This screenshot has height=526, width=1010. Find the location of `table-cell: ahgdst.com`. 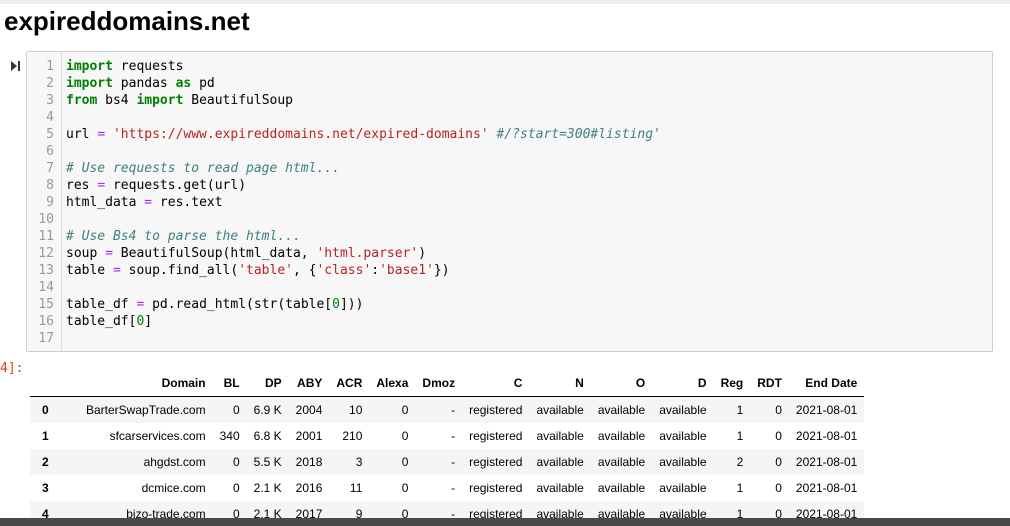

table-cell: ahgdst.com is located at coordinates (174, 462).